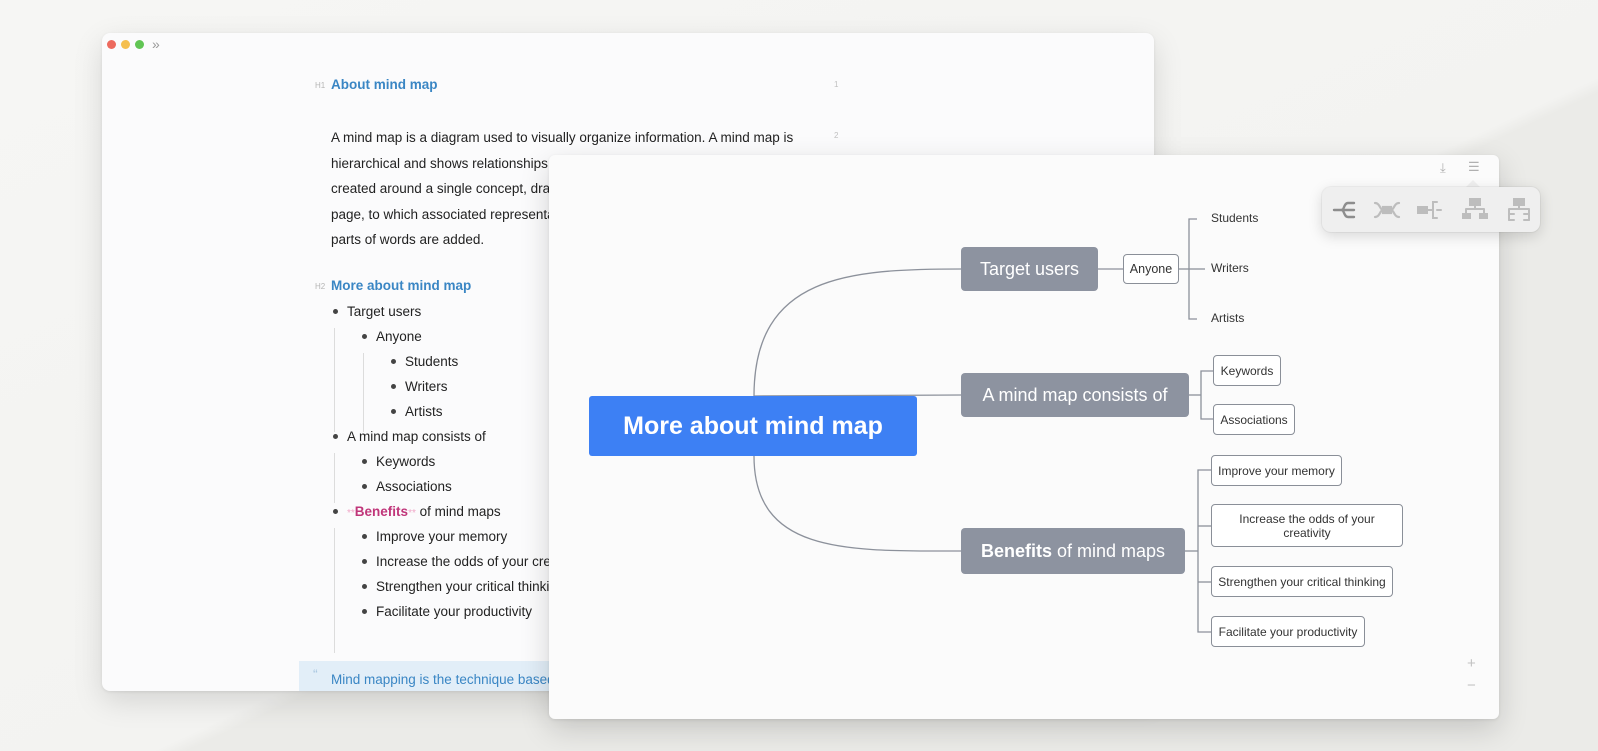 The image size is (1598, 751). Describe the element at coordinates (1288, 631) in the screenshot. I see `node-productivity: Facilitate your productivity` at that location.